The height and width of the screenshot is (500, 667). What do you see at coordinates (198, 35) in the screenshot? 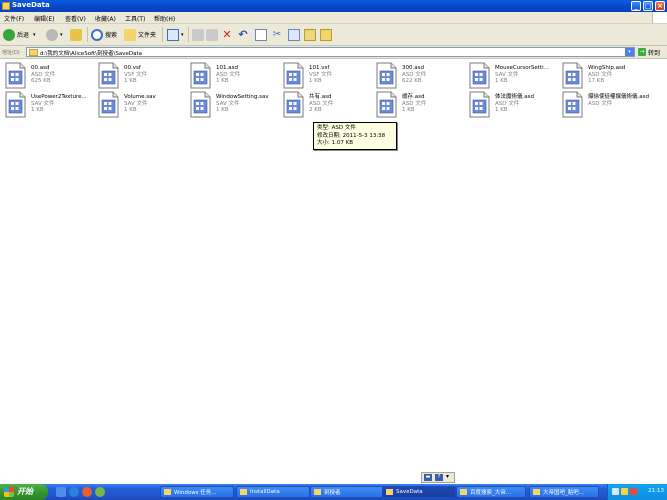
I see `move-to-icon` at bounding box center [198, 35].